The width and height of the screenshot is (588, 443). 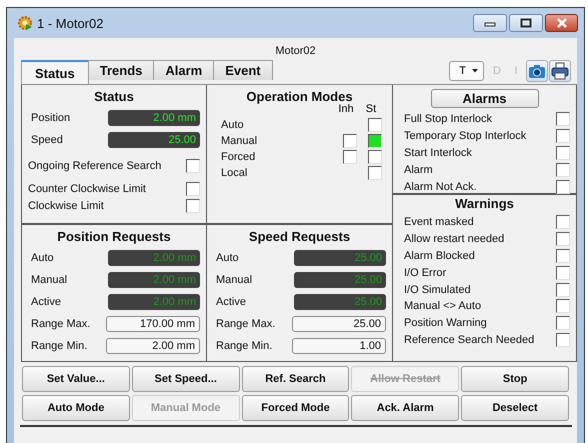 What do you see at coordinates (183, 70) in the screenshot?
I see `tab: Alarm` at bounding box center [183, 70].